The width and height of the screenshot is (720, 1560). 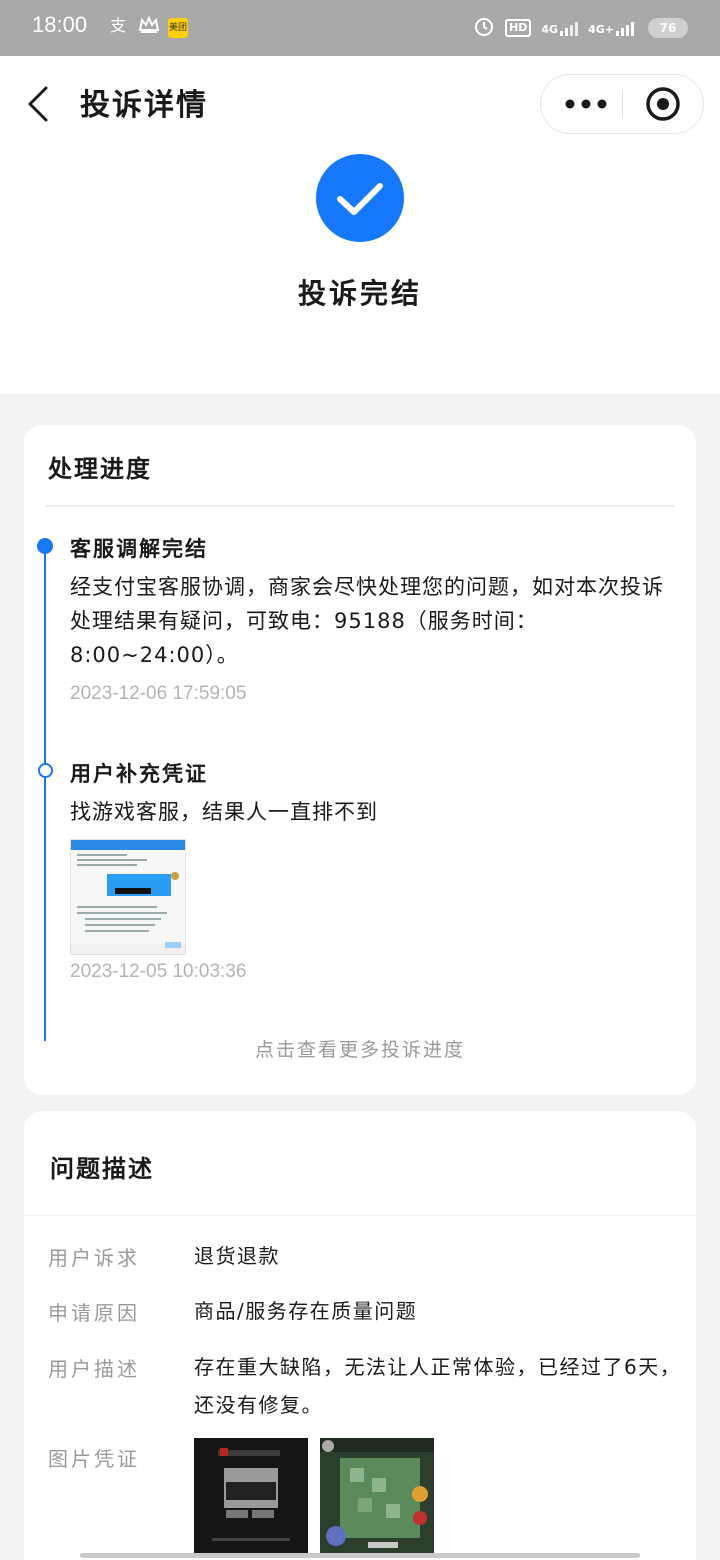 I want to click on progress-title: 处理进度, so click(x=100, y=469).